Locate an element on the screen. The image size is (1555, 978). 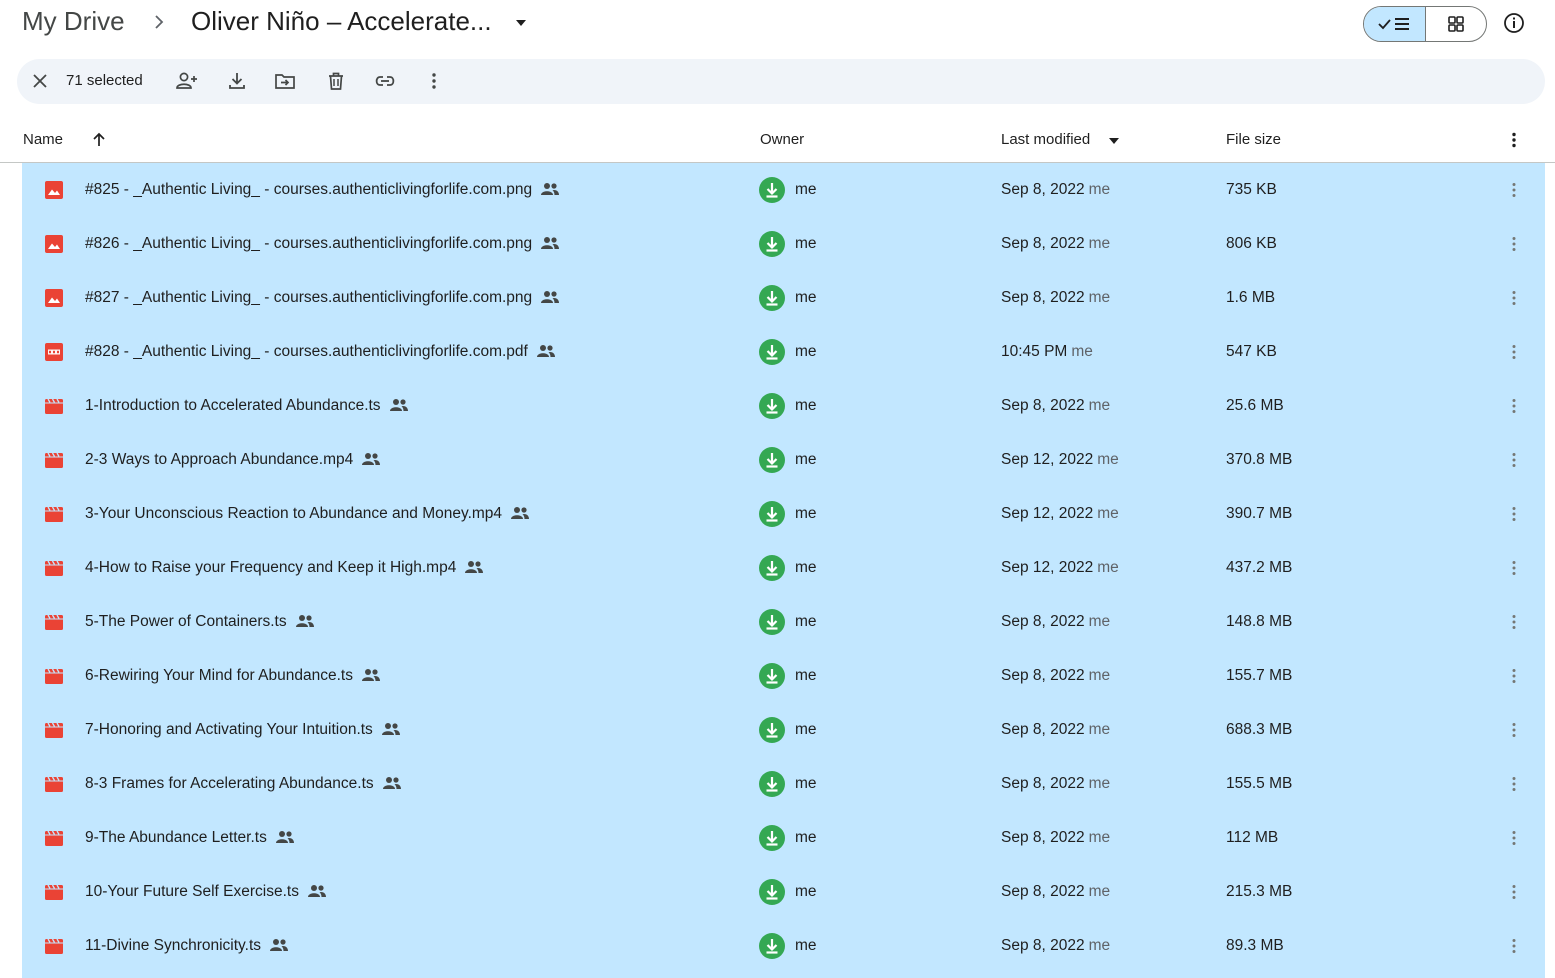
copy-link-button is located at coordinates (385, 81).